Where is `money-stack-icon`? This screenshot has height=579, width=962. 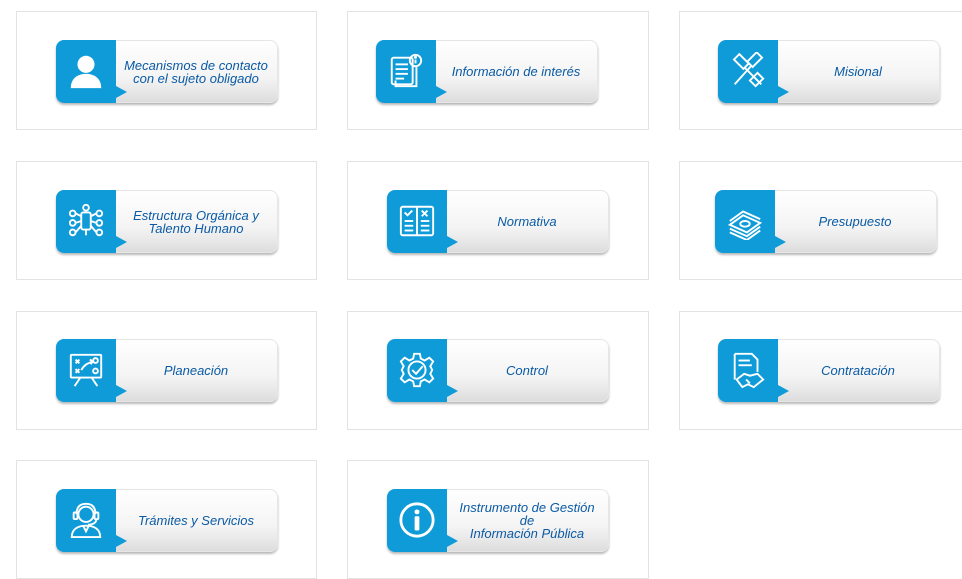 money-stack-icon is located at coordinates (745, 225).